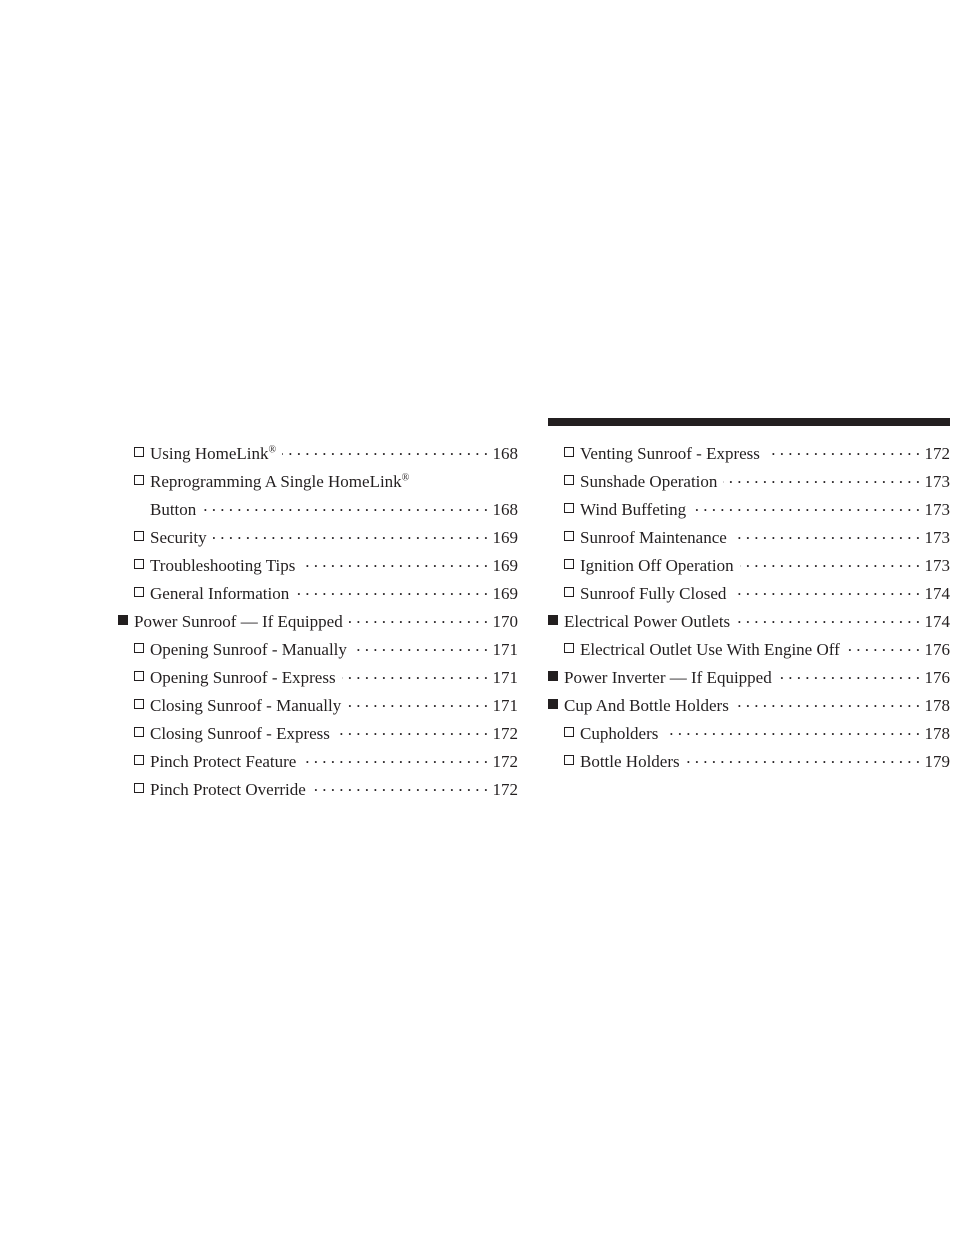 This screenshot has width=954, height=1235. What do you see at coordinates (657, 565) in the screenshot?
I see `toc-entry-label: Ignition Off Operation` at bounding box center [657, 565].